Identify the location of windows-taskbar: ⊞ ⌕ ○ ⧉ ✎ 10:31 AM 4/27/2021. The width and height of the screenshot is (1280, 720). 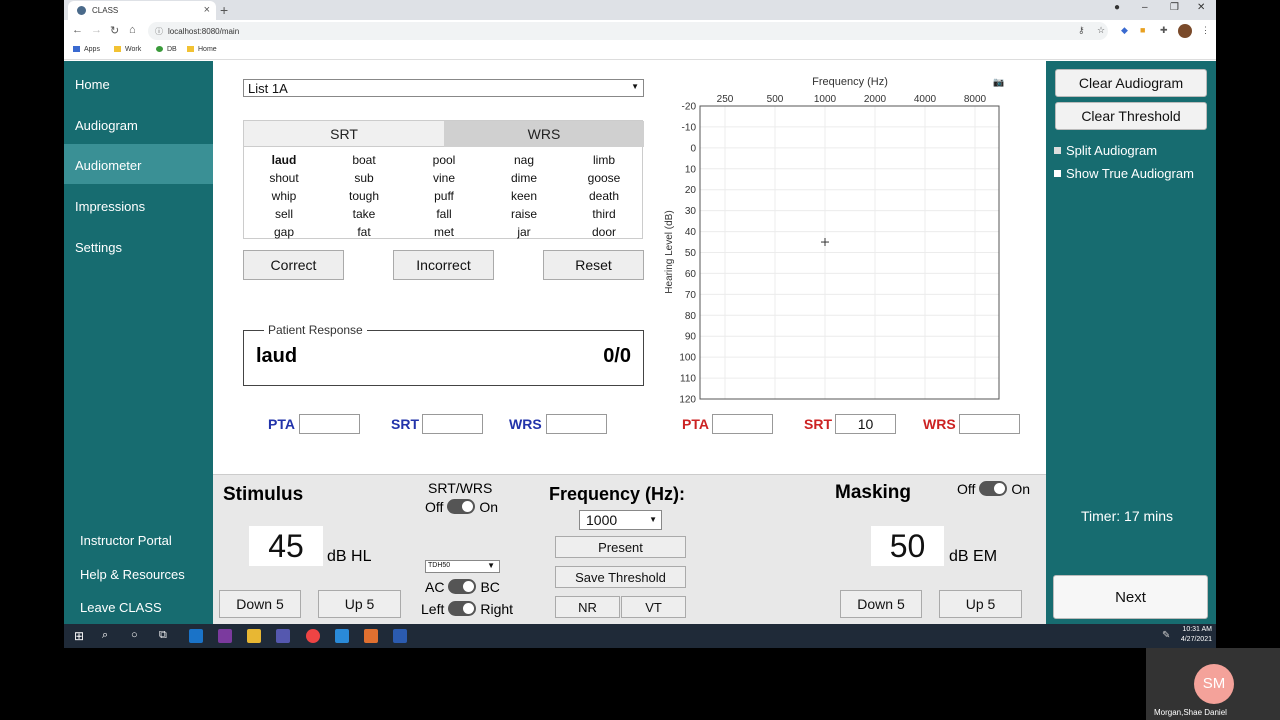
(640, 636).